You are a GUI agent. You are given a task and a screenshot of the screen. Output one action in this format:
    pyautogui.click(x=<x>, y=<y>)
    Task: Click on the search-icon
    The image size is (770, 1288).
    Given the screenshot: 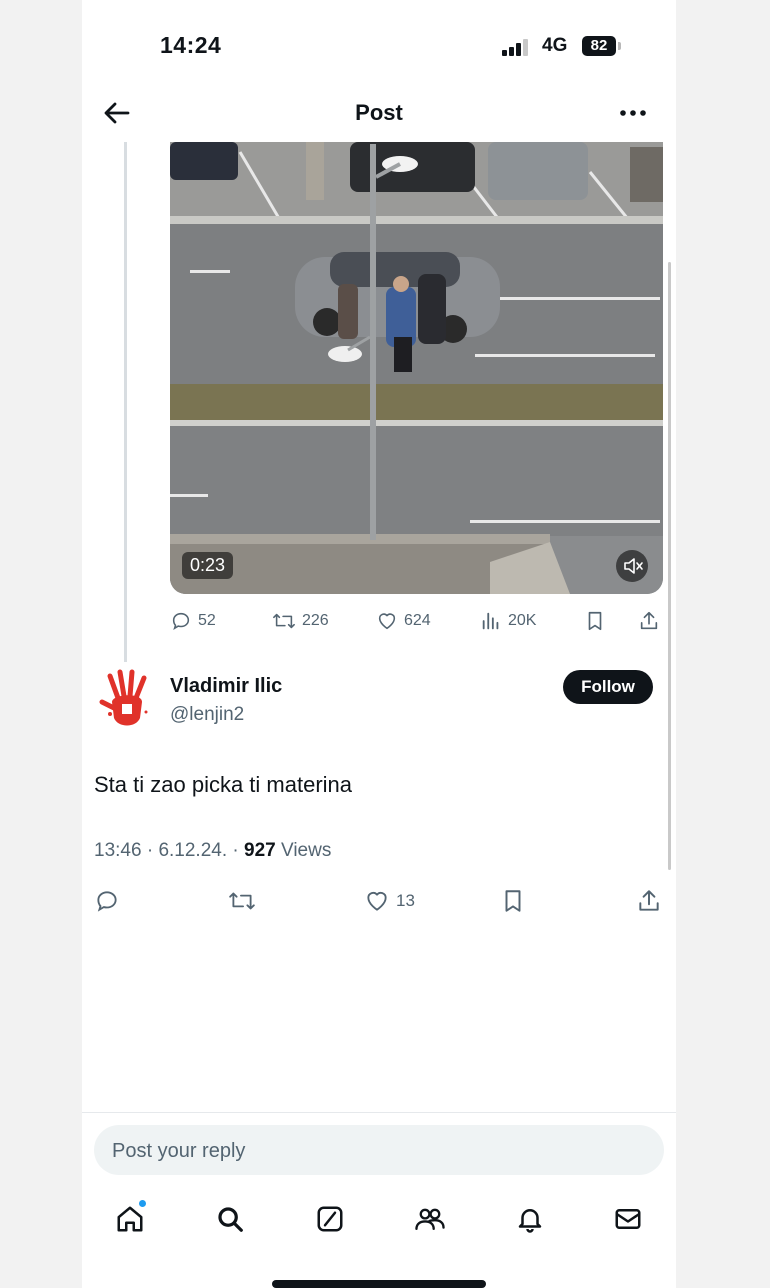 What is the action you would take?
    pyautogui.click(x=230, y=1219)
    